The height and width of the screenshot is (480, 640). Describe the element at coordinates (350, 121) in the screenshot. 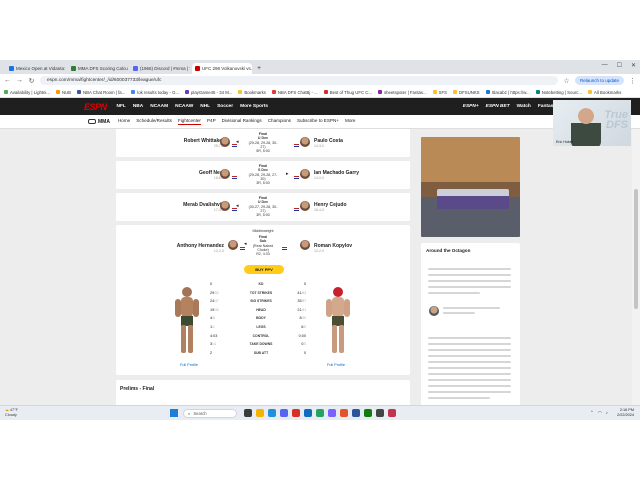

I see `sub-nav-item: More` at that location.